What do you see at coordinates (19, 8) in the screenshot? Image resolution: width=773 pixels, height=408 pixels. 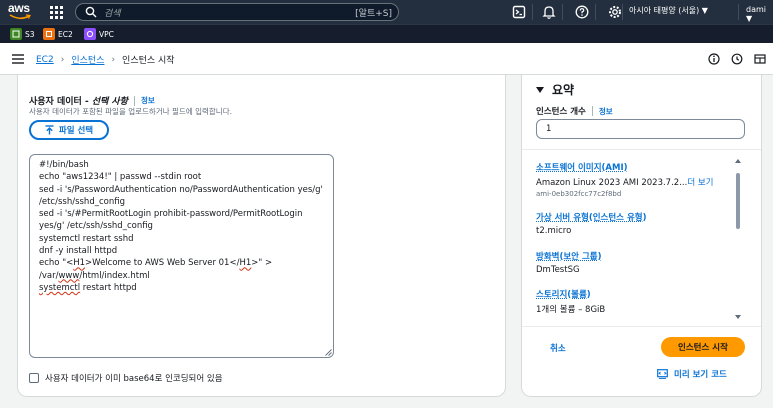 I see `aws-logo-text: aws` at bounding box center [19, 8].